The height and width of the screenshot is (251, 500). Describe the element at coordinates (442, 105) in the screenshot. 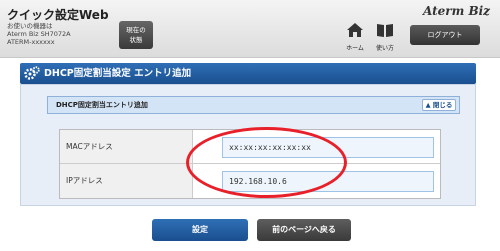

I see `close-label: 閉じる` at that location.